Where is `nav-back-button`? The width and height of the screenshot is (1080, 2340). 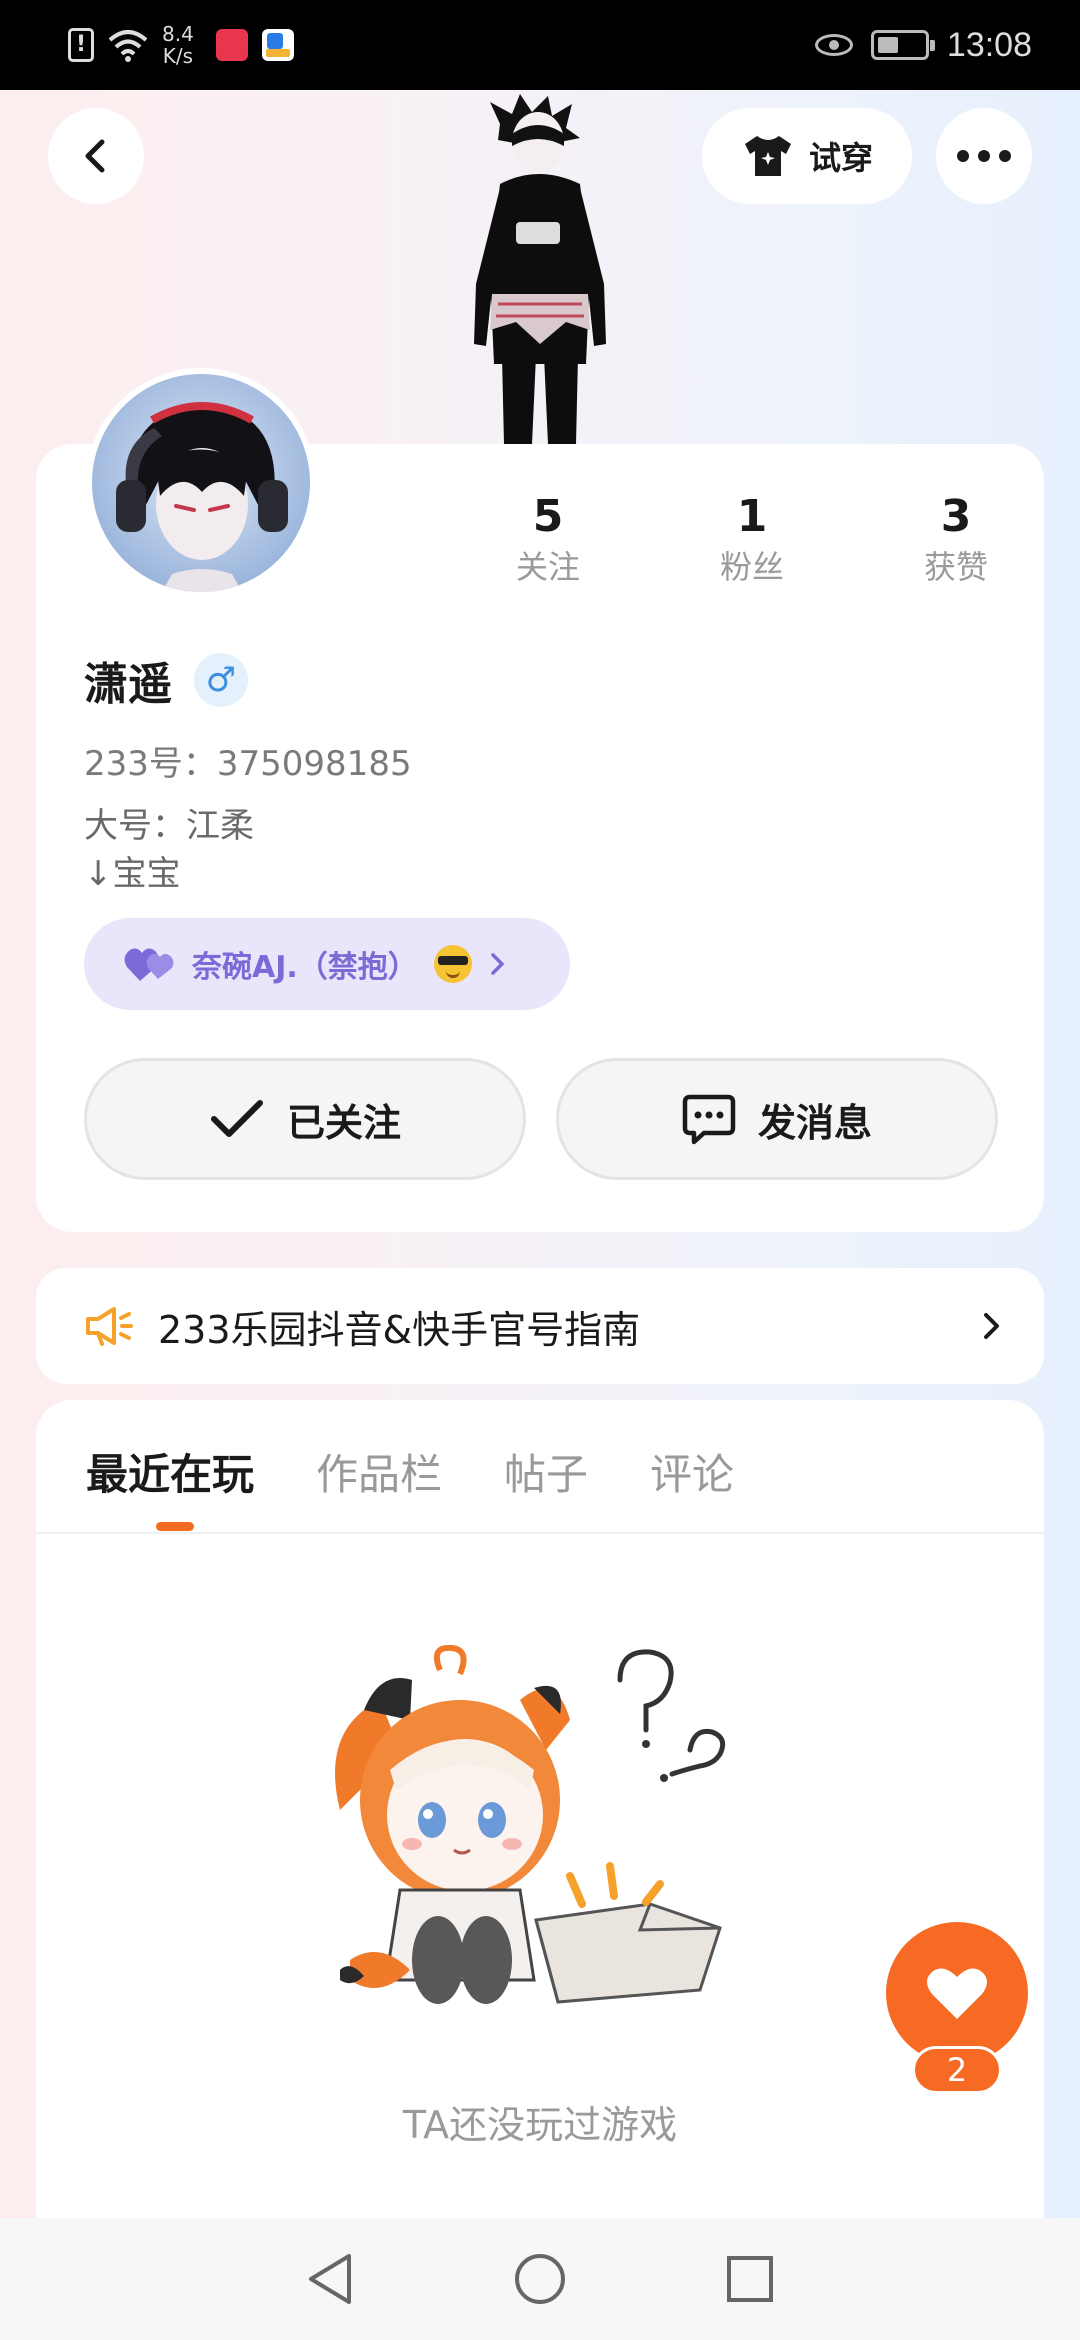 nav-back-button is located at coordinates (330, 2279).